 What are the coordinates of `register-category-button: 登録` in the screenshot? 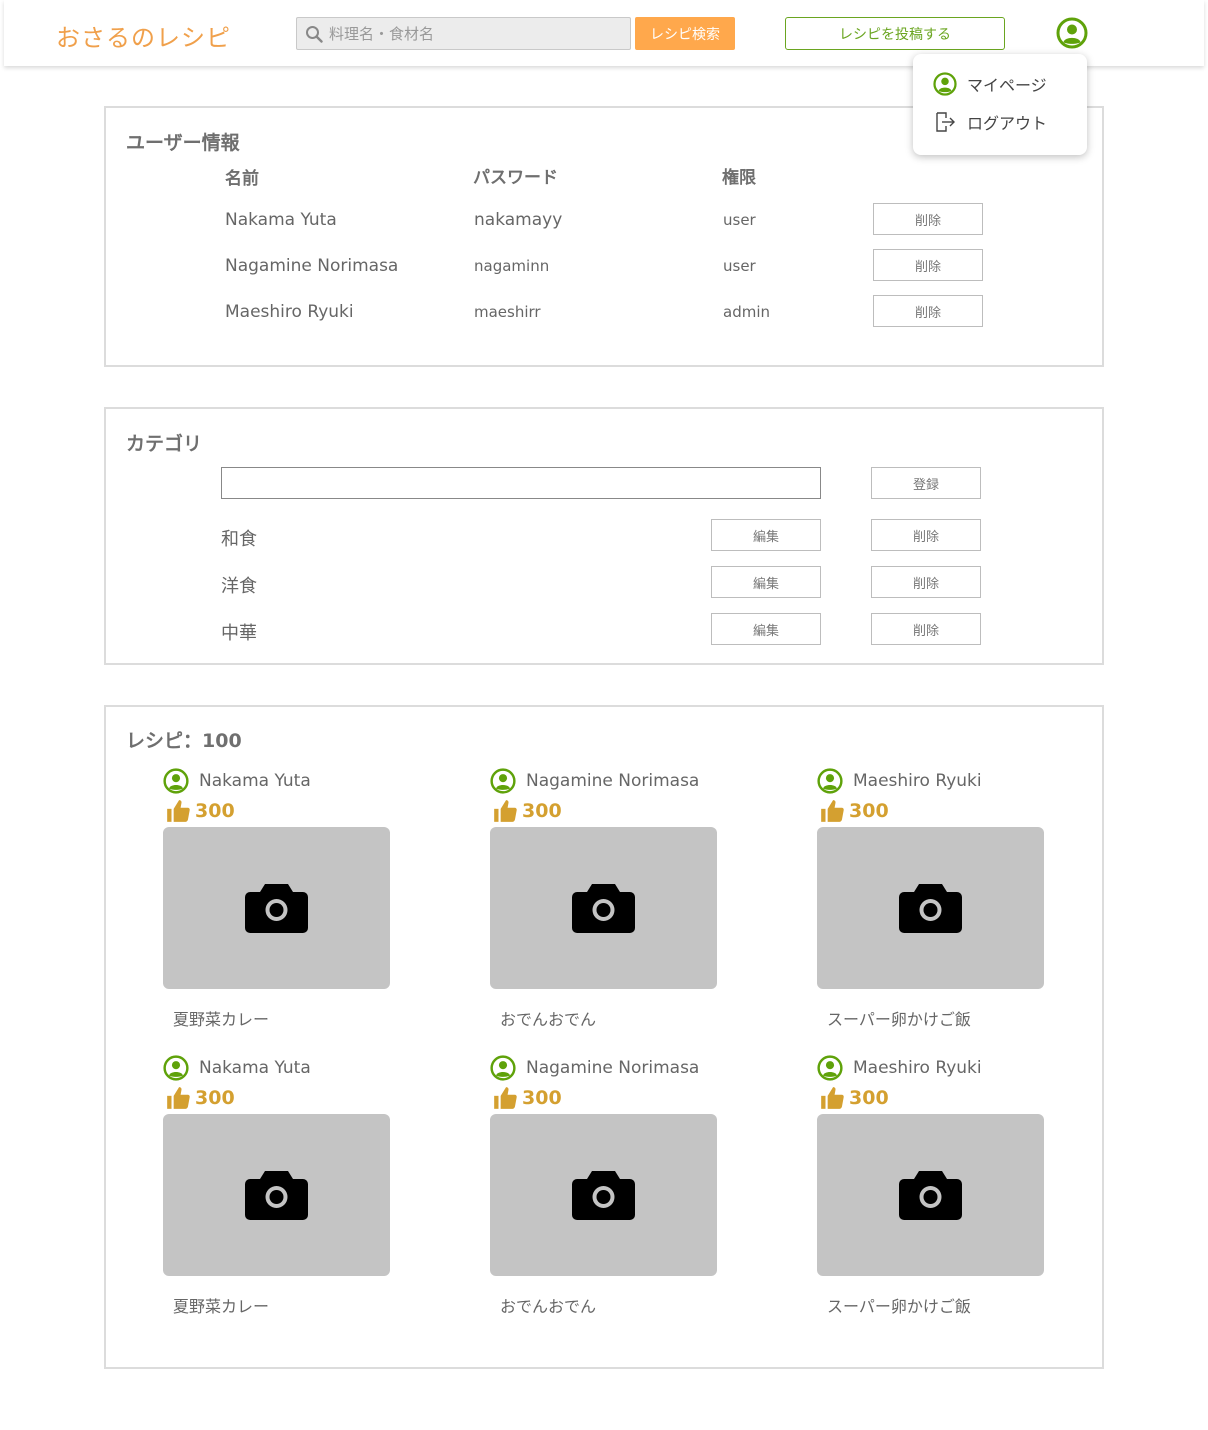 It's located at (926, 483).